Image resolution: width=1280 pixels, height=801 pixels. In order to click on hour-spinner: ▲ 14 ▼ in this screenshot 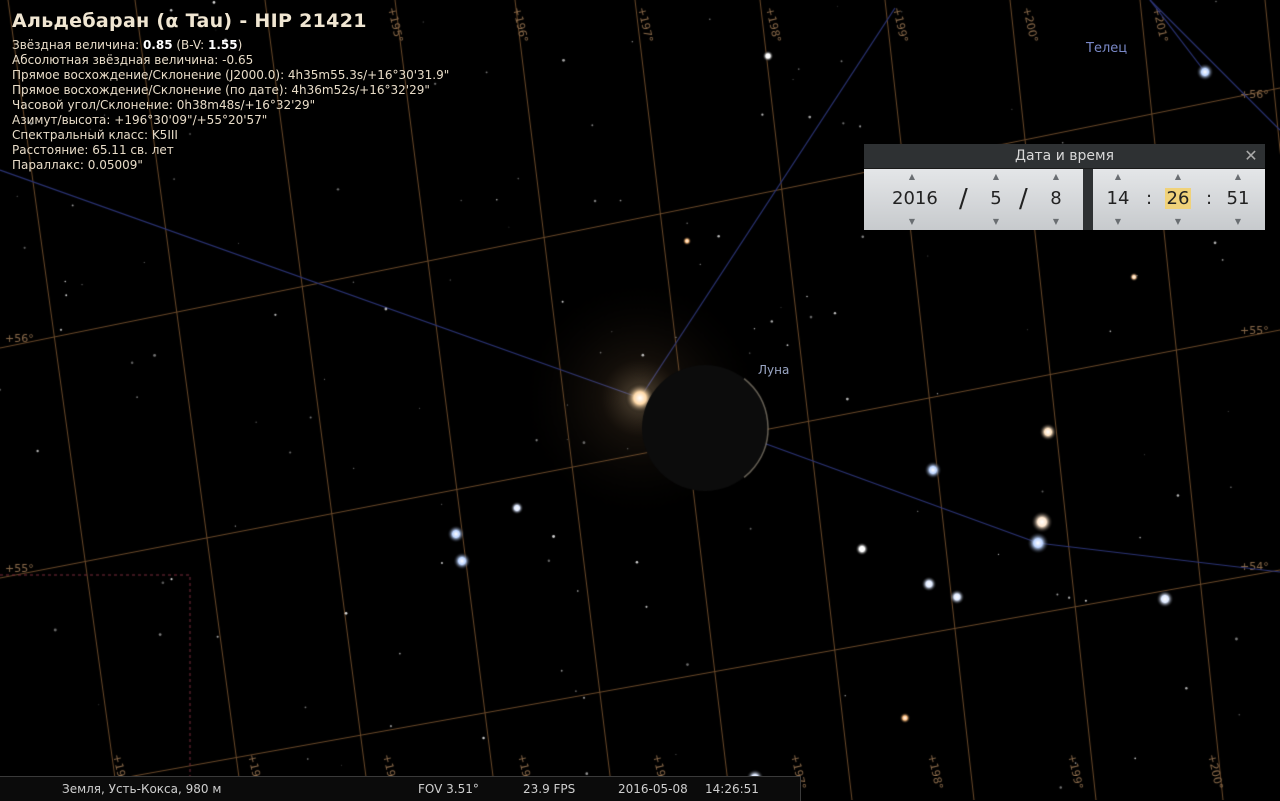, I will do `click(1118, 199)`.